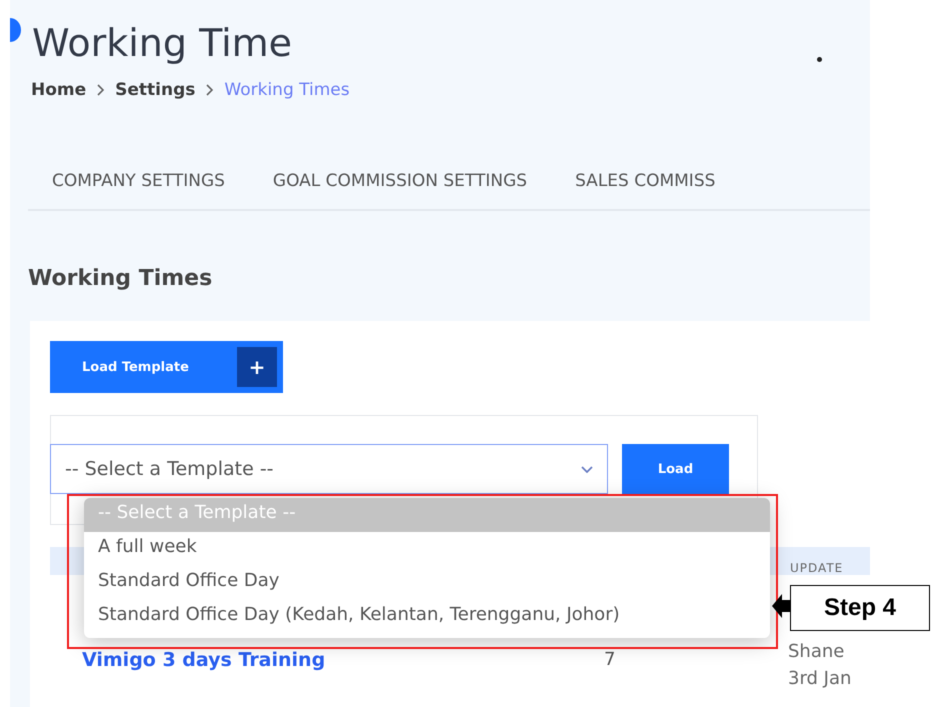 This screenshot has width=932, height=707. I want to click on dot-mark, so click(819, 59).